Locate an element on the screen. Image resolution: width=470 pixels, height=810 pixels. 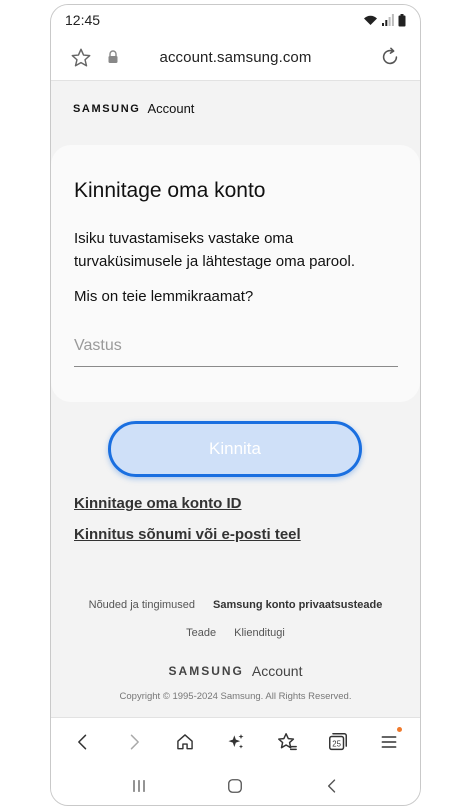
confirm-button: Kinnita is located at coordinates (235, 449).